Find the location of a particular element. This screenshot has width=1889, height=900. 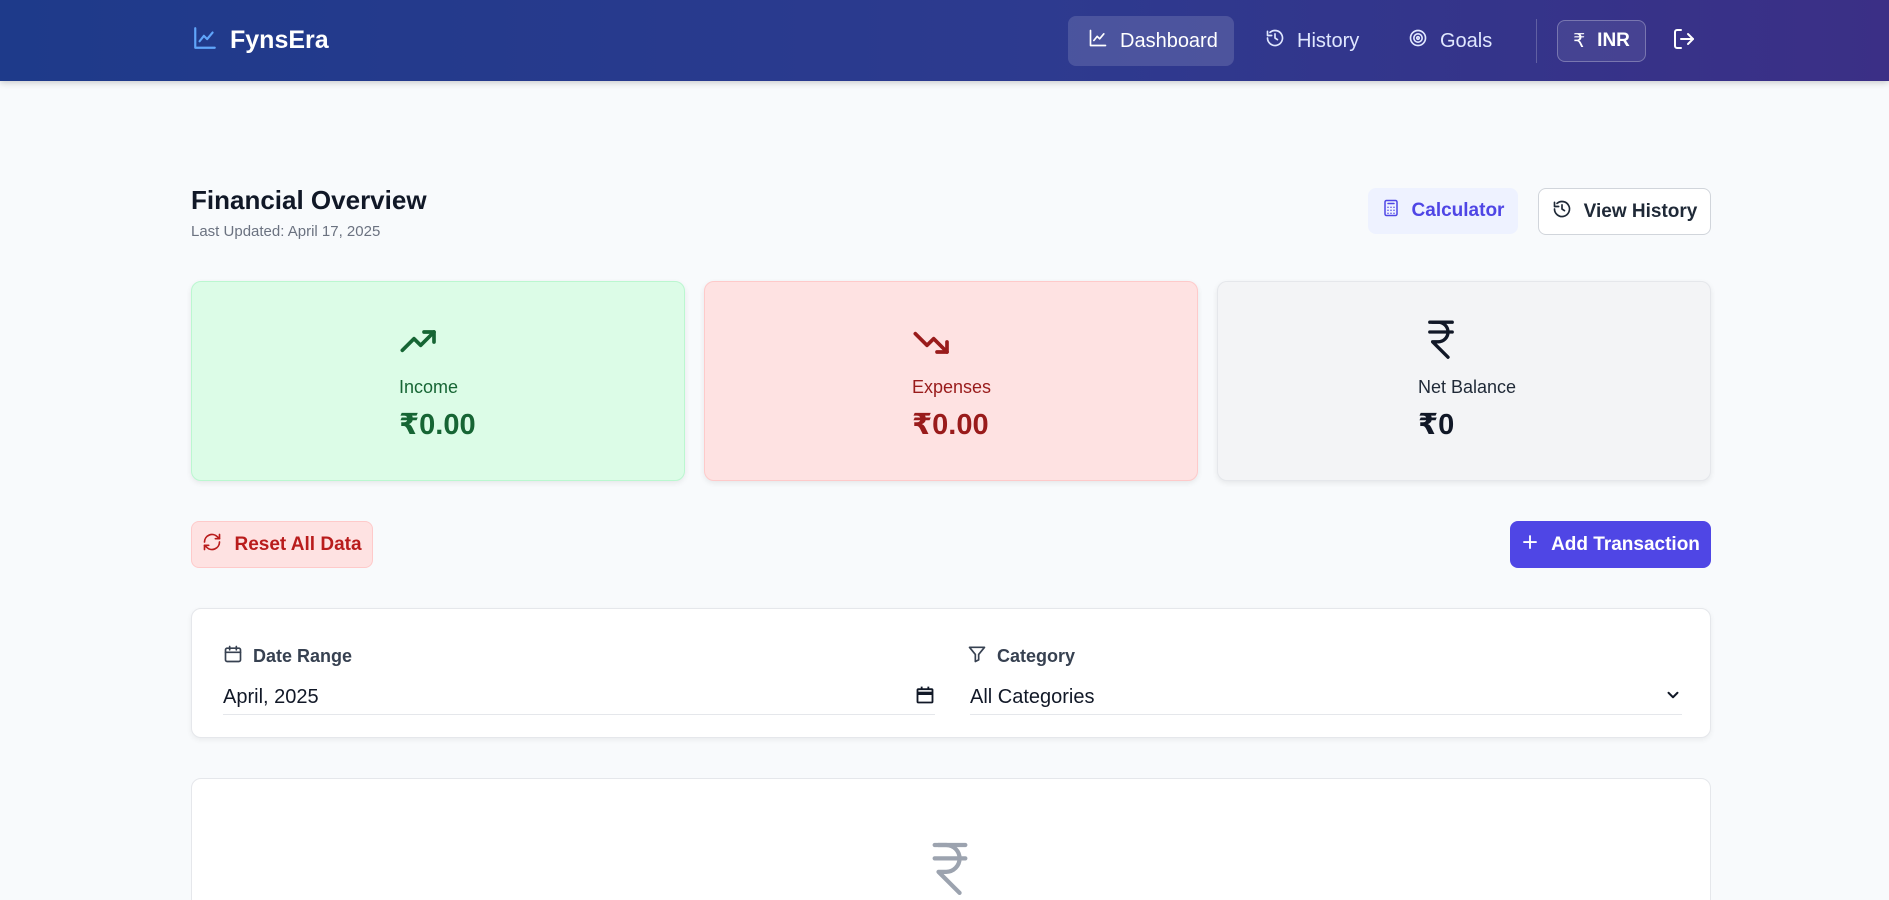

income-value: ₹0.00 is located at coordinates (437, 425).